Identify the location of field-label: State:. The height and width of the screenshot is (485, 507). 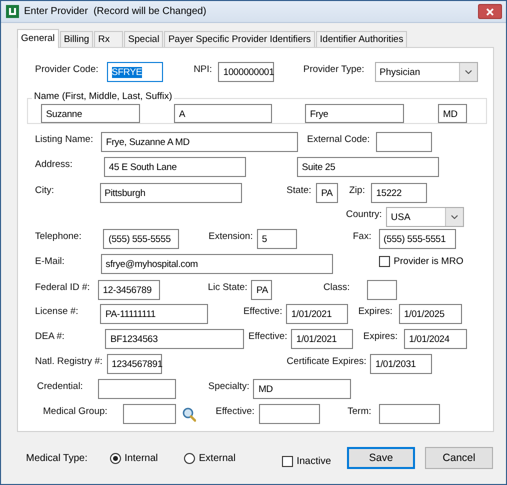
(299, 190).